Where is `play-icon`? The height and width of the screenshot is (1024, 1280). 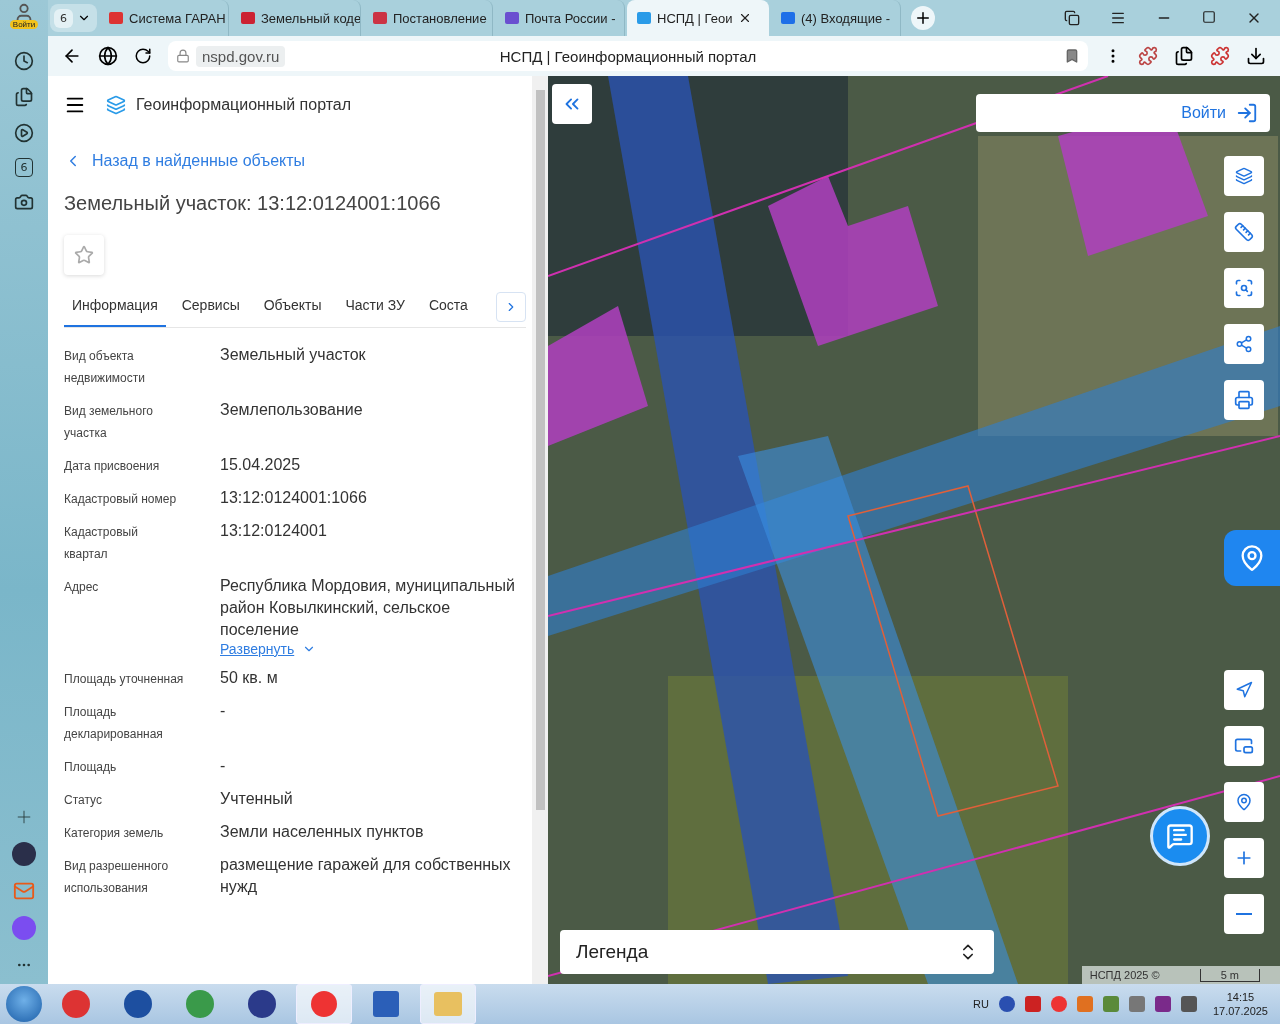
play-icon is located at coordinates (24, 133).